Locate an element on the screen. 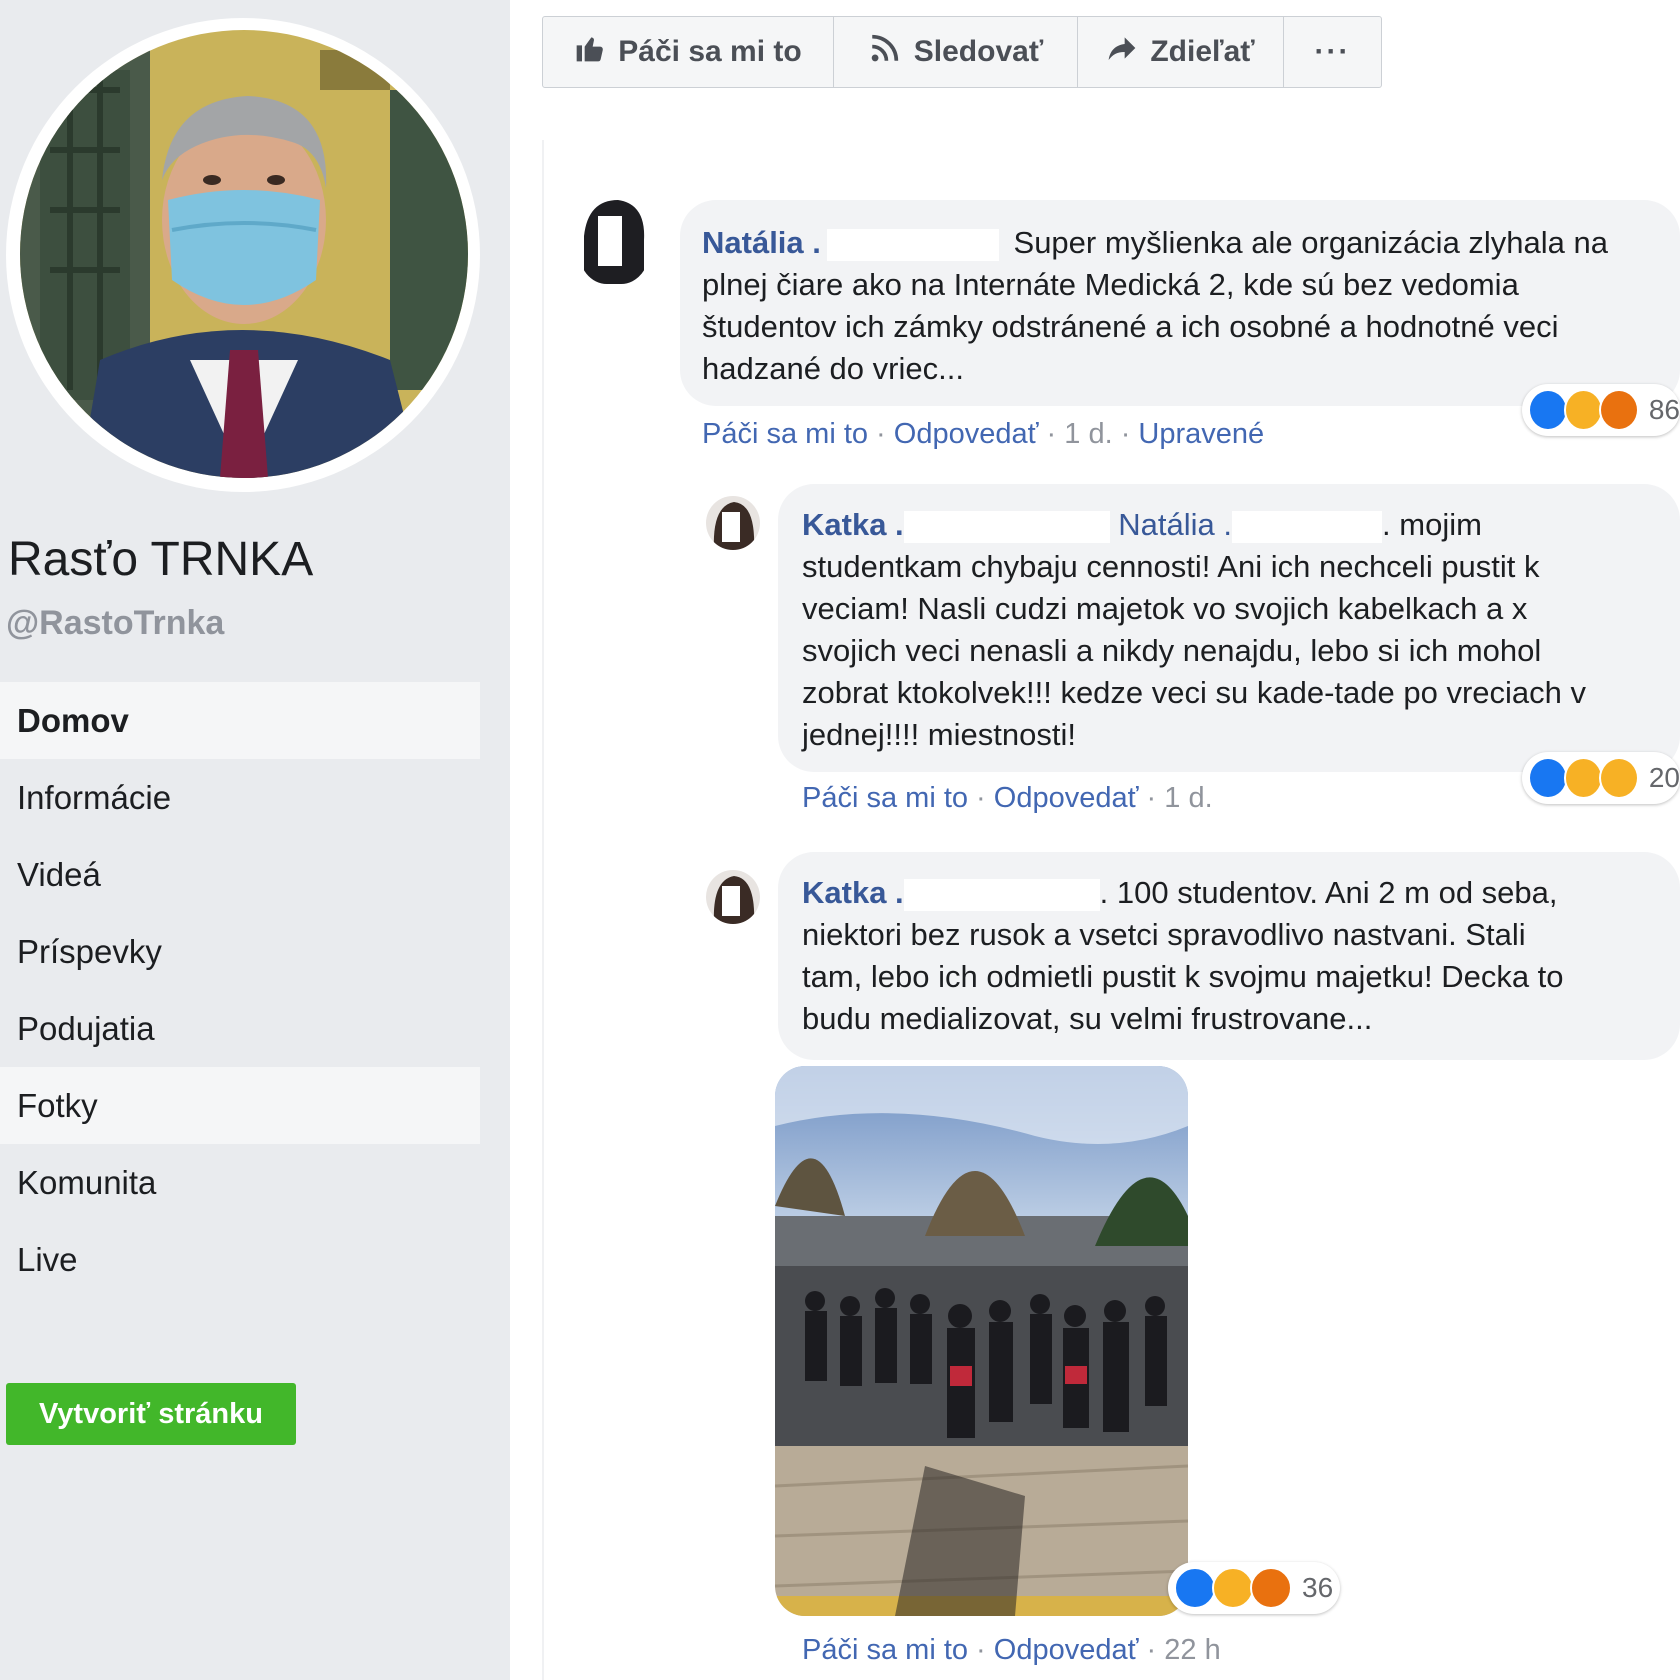 The height and width of the screenshot is (1680, 1680). reaction-summary: 86 is located at coordinates (1601, 410).